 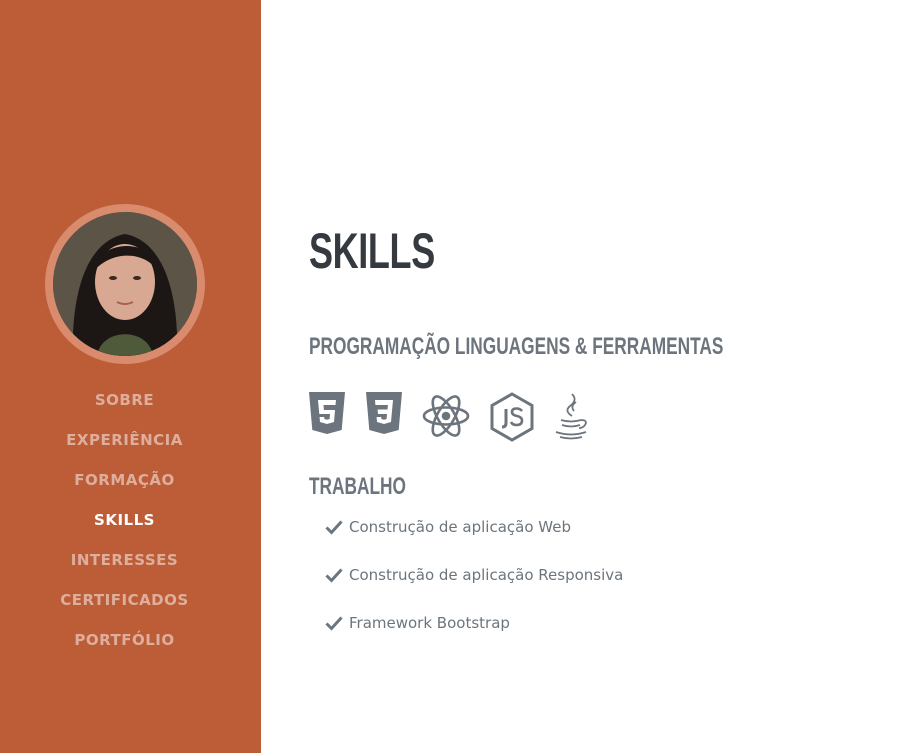 I want to click on nav-item-formacao: FORMAÇÃO, so click(x=124, y=484).